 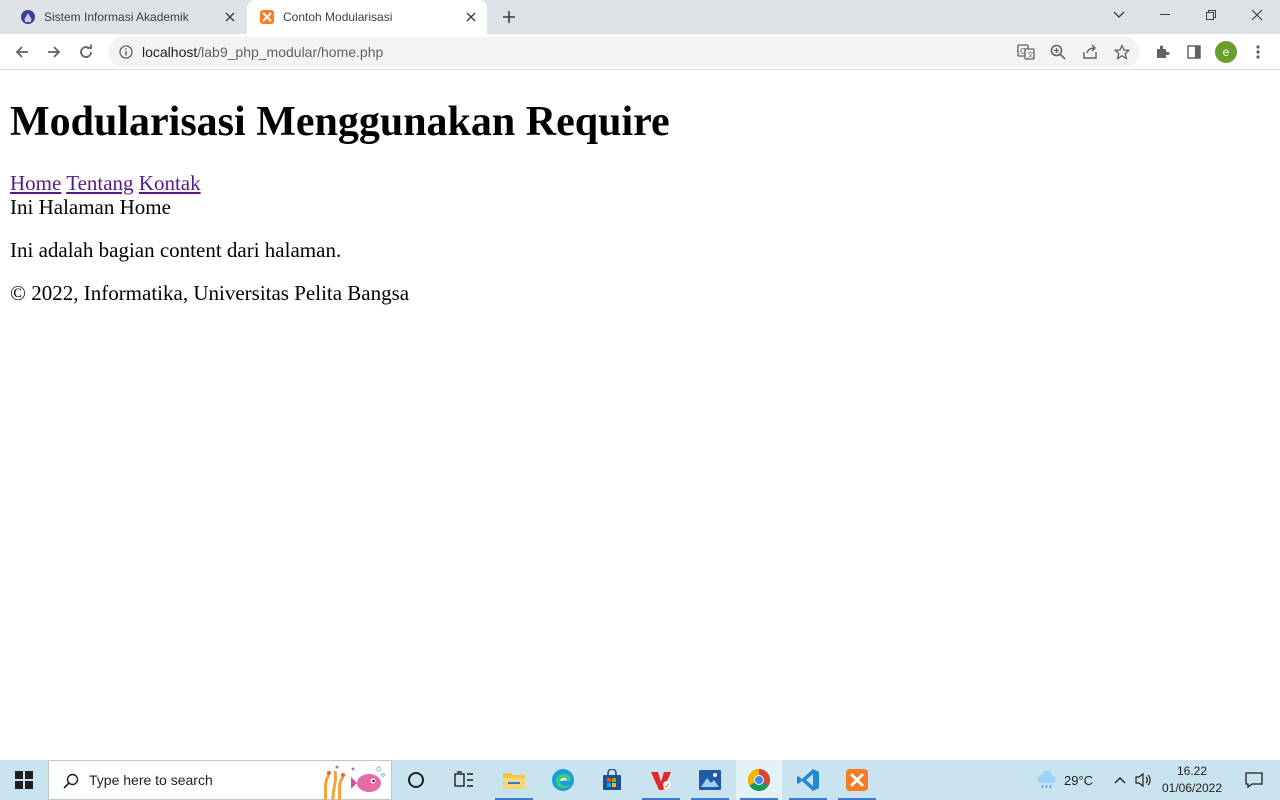 I want to click on tab-title: Contoh Modularisasi, so click(x=338, y=17).